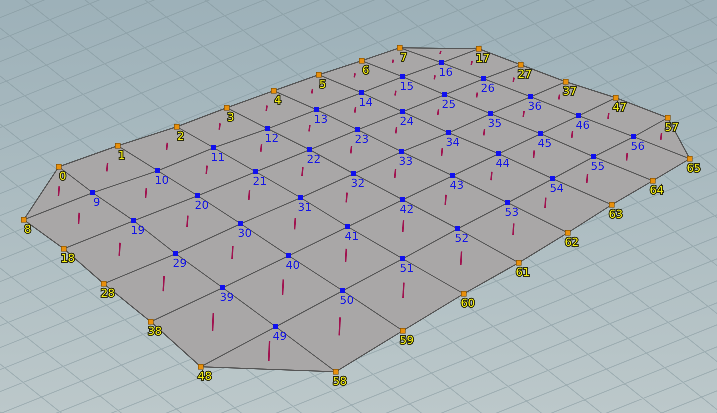  What do you see at coordinates (483, 58) in the screenshot?
I see `point-number: 17` at bounding box center [483, 58].